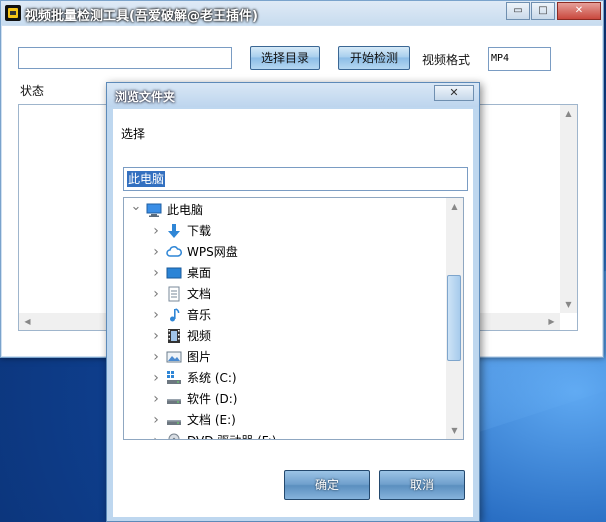 The width and height of the screenshot is (606, 522). What do you see at coordinates (212, 399) in the screenshot?
I see `tree-item-label: 软件 (D:)` at bounding box center [212, 399].